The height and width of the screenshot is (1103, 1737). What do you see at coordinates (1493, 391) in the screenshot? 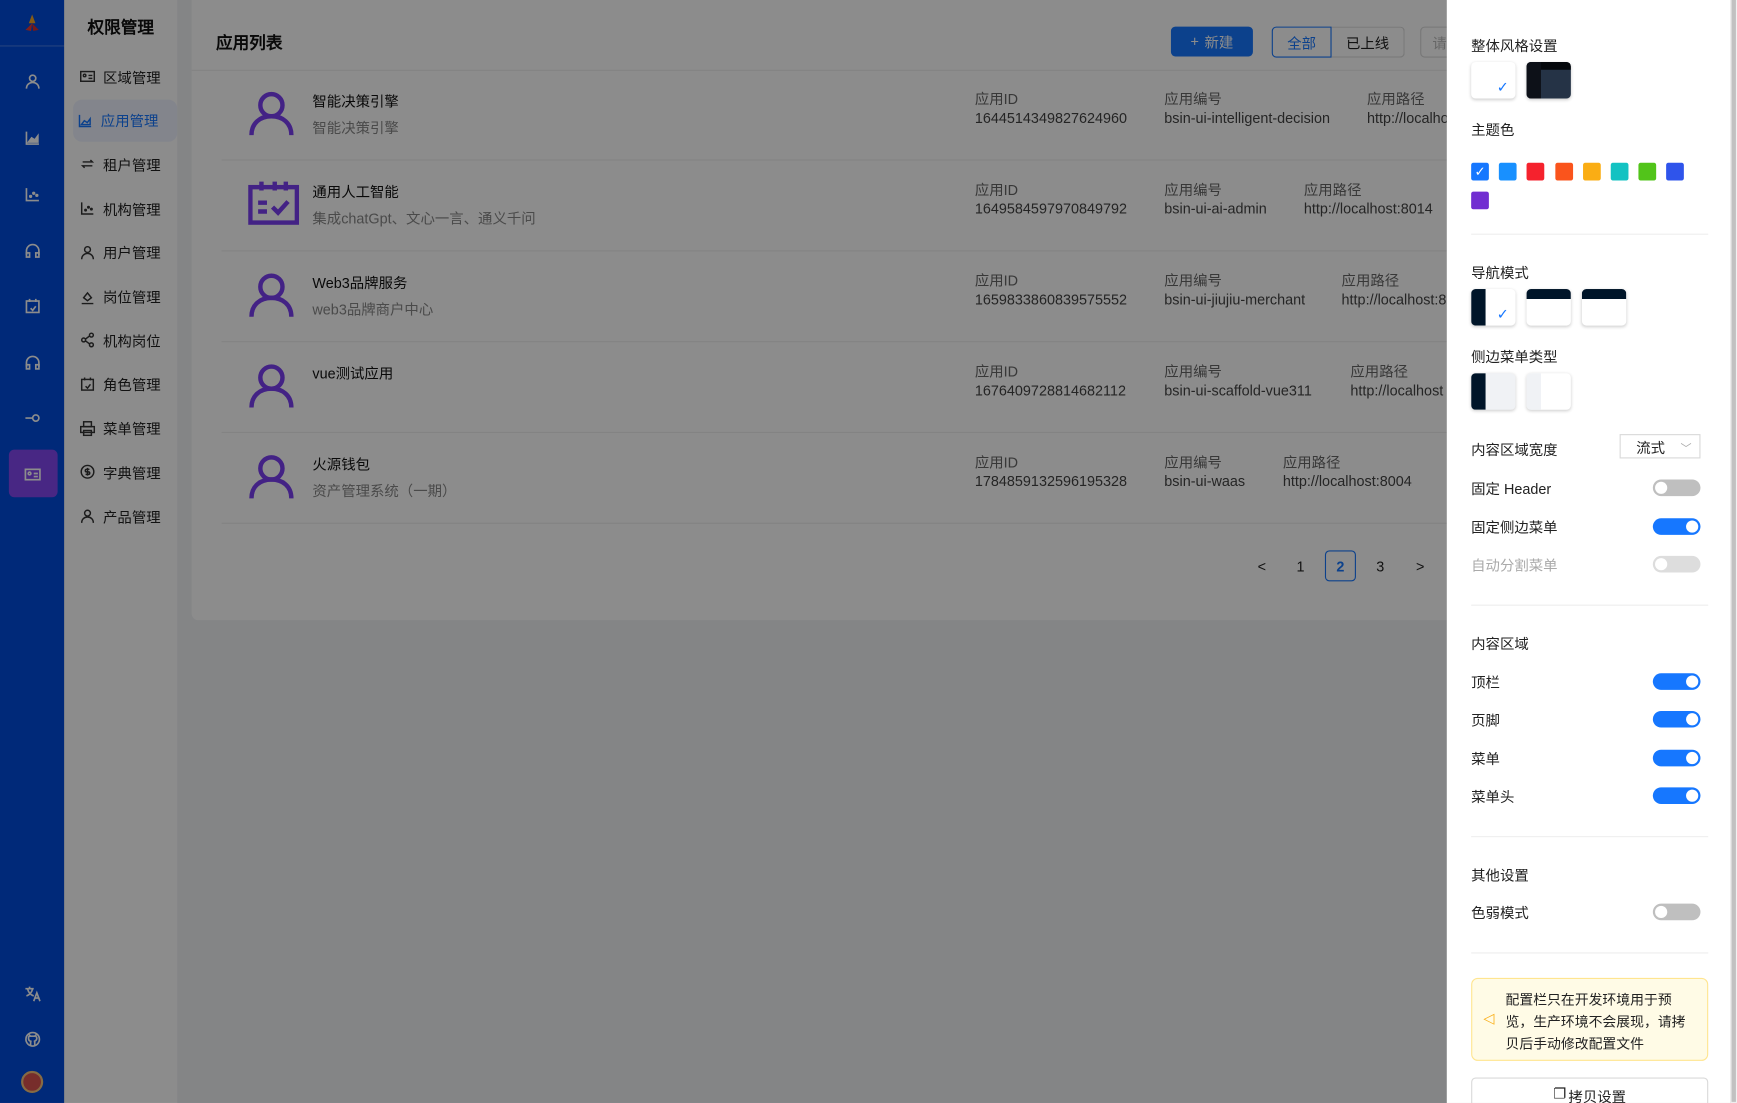
I see `side-menu-sub` at bounding box center [1493, 391].